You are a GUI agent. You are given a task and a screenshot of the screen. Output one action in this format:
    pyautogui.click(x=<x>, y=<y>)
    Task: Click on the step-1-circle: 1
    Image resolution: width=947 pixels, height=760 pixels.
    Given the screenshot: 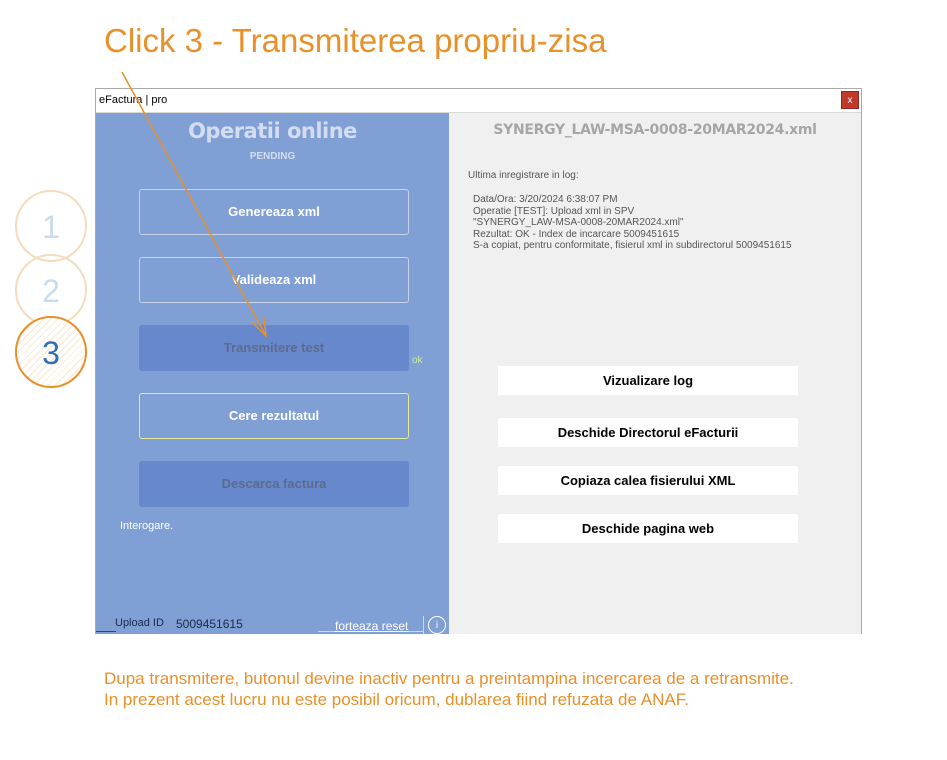 What is the action you would take?
    pyautogui.click(x=51, y=226)
    